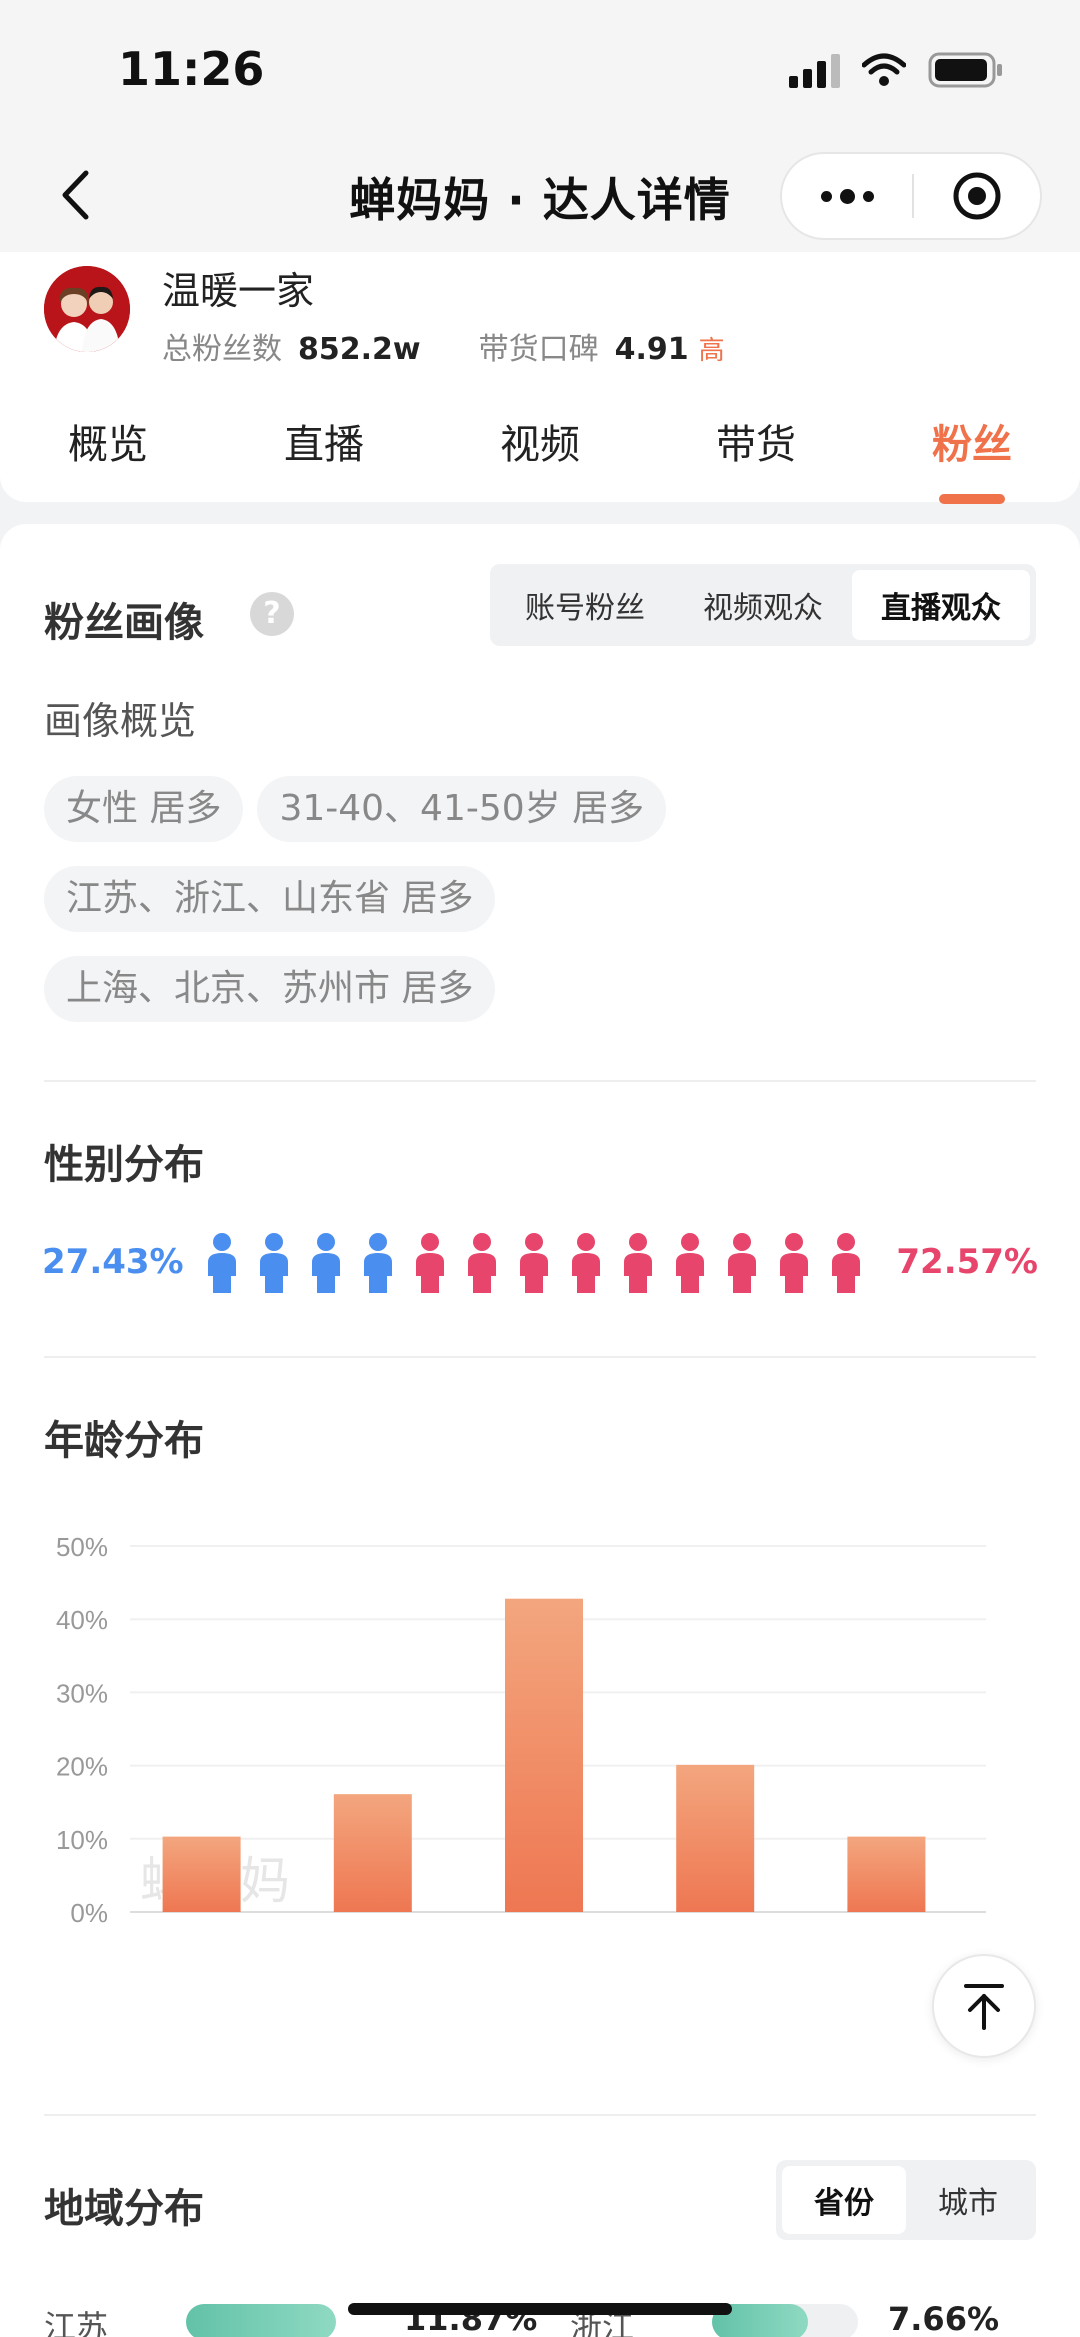 The image size is (1080, 2337). Describe the element at coordinates (82, 1840) in the screenshot. I see `y-tick-label: 10%` at that location.